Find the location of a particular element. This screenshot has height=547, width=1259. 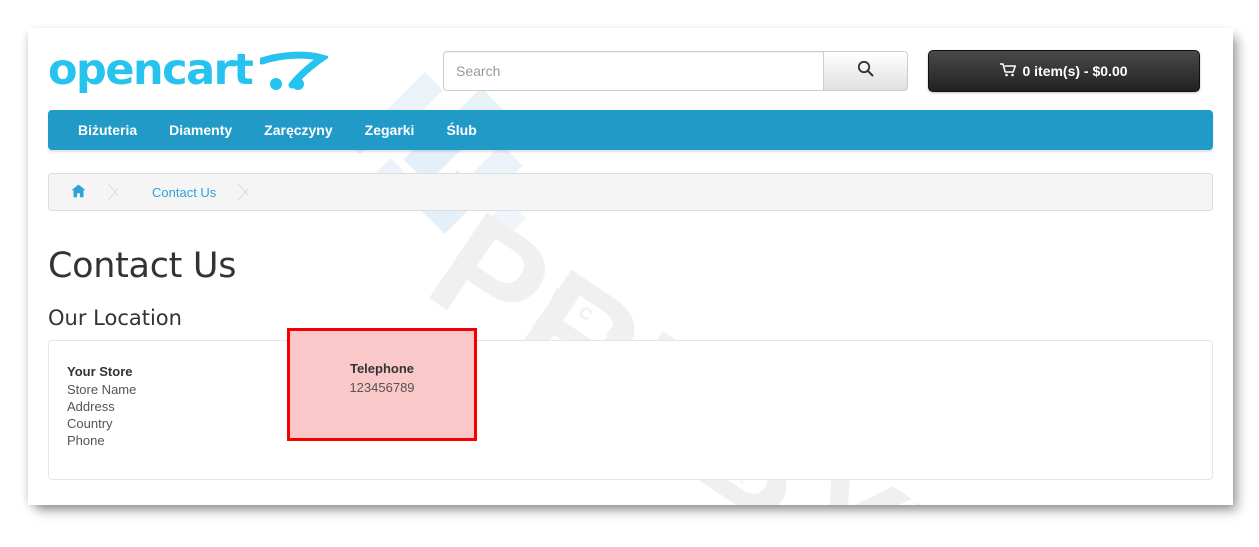

store-line-country: Country is located at coordinates (90, 423).